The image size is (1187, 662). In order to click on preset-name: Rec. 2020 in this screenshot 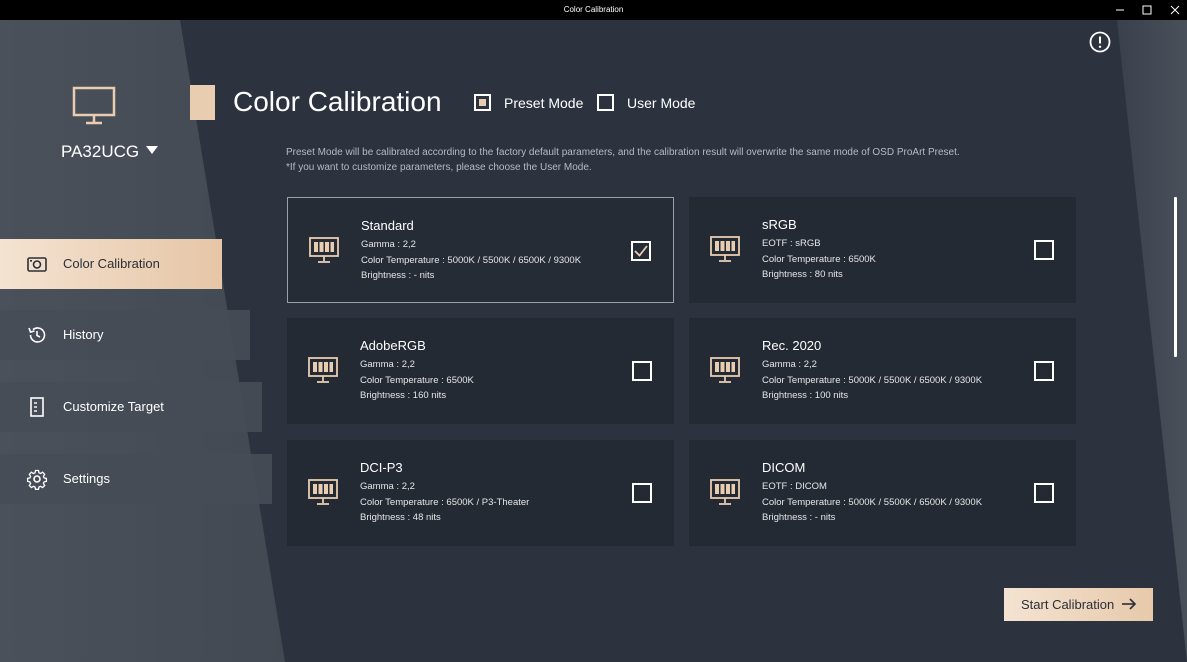, I will do `click(792, 345)`.